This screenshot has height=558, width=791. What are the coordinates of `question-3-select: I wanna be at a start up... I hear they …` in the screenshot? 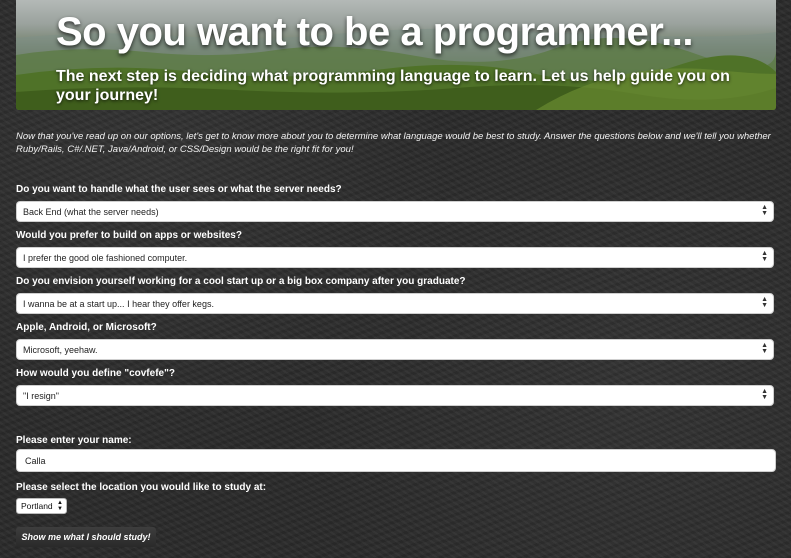 It's located at (395, 303).